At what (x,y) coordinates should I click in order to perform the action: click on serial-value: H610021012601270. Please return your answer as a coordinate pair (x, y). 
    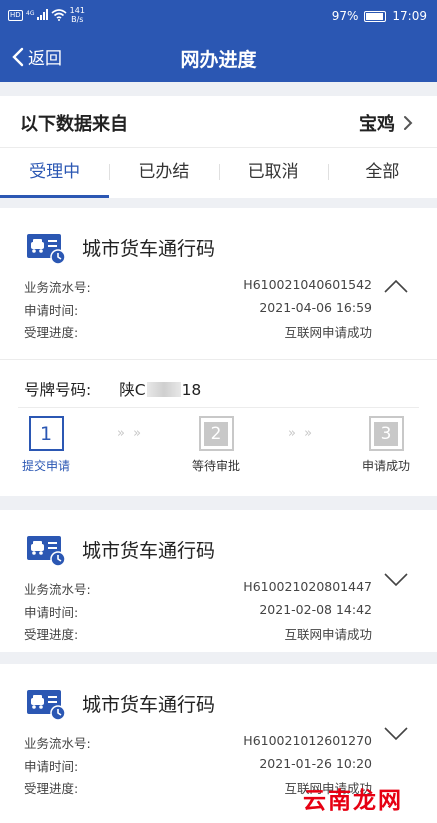
    Looking at the image, I should click on (307, 740).